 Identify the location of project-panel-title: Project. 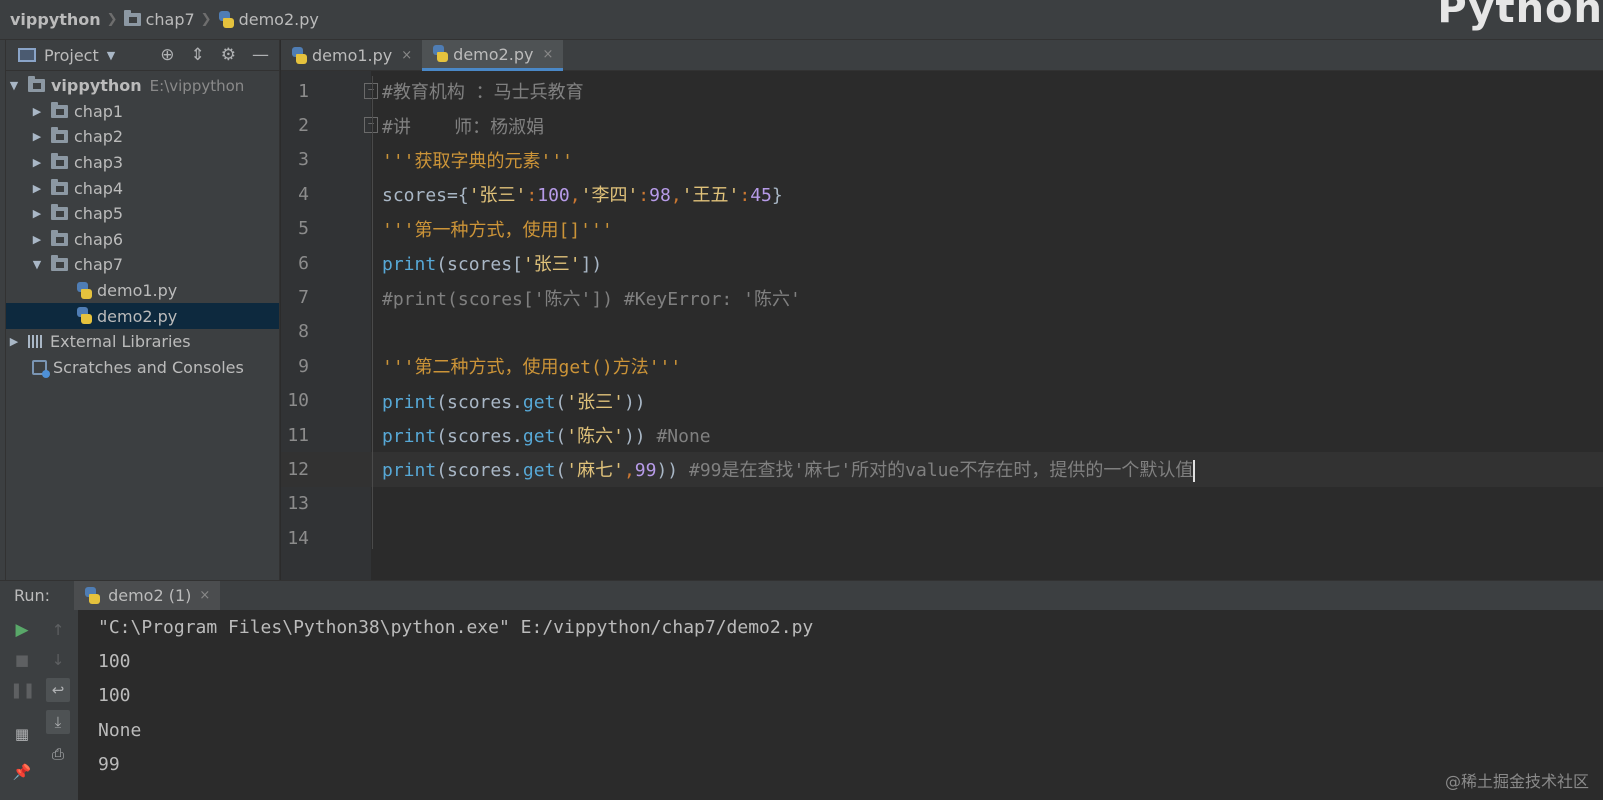
(71, 55).